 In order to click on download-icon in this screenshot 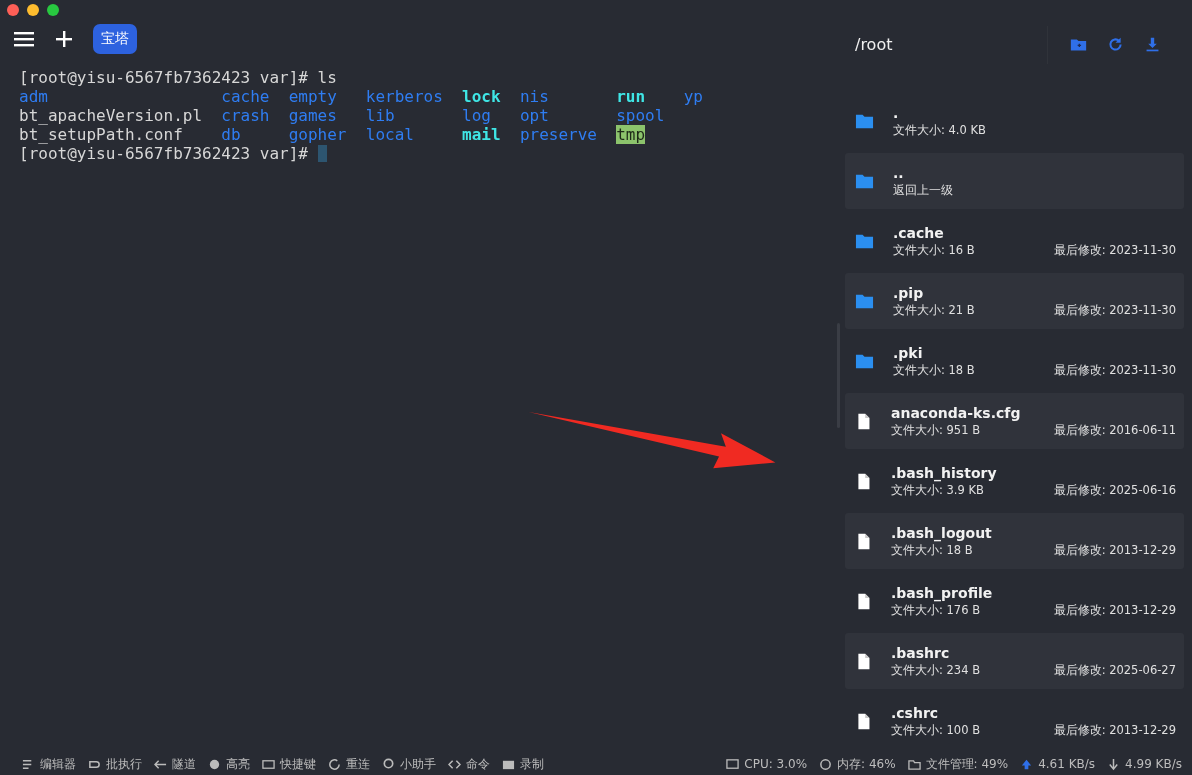, I will do `click(1152, 44)`.